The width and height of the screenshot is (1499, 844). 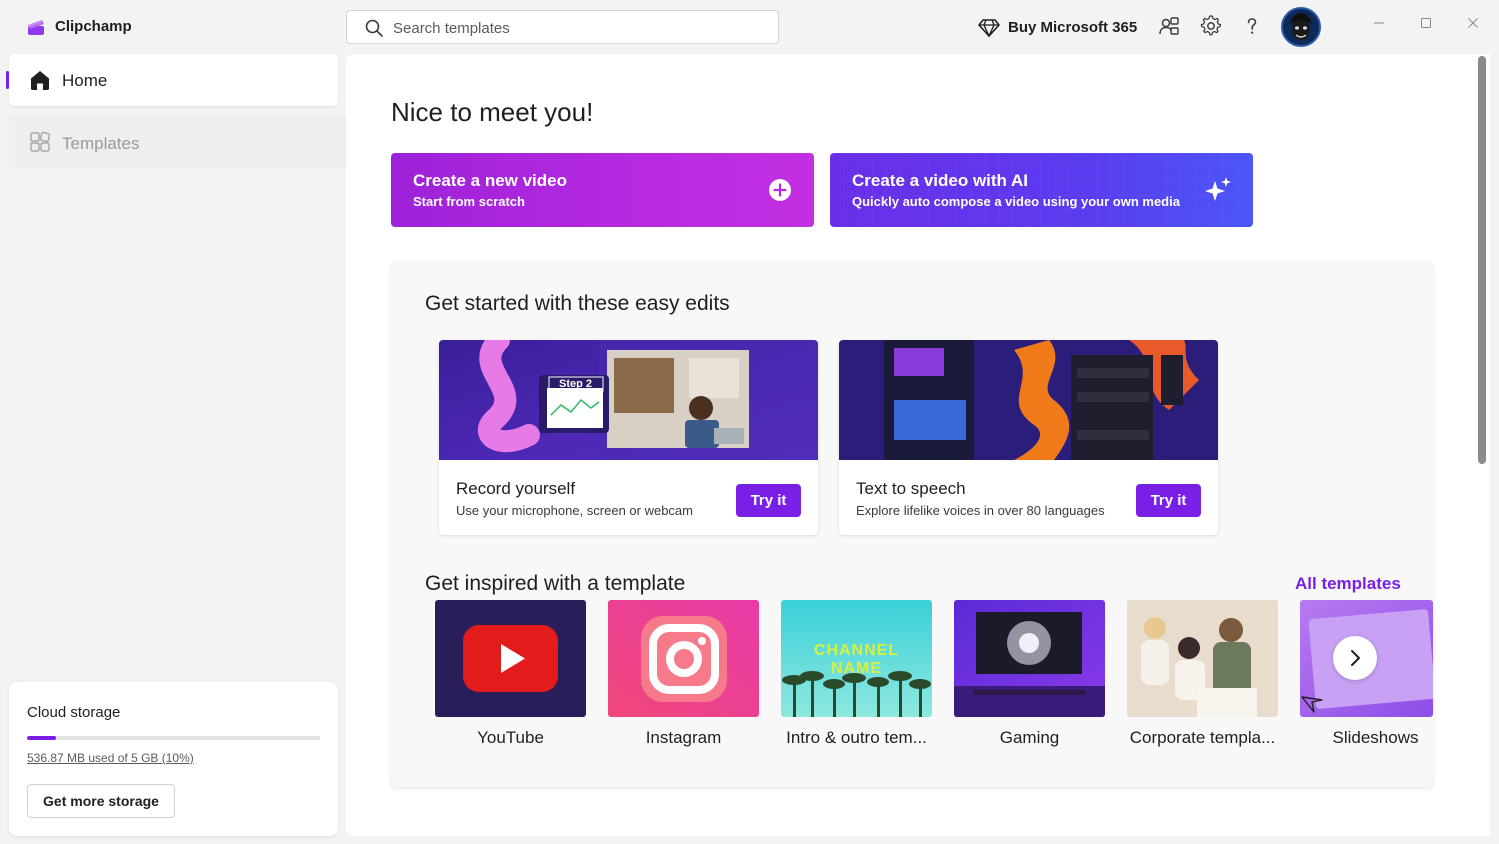 I want to click on get-more-storage-button: Get more storage, so click(x=101, y=801).